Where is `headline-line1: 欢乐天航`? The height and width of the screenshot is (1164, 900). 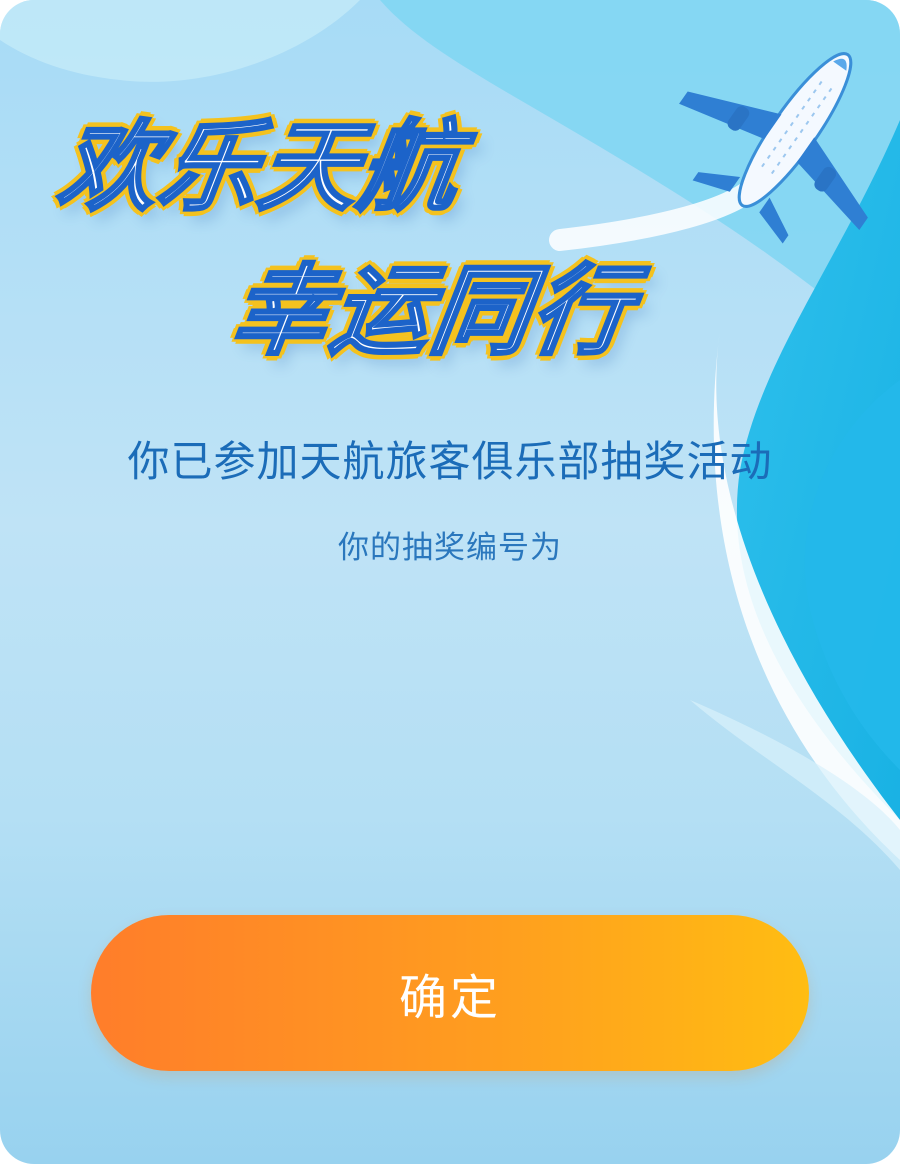
headline-line1: 欢乐天航 is located at coordinates (259, 168).